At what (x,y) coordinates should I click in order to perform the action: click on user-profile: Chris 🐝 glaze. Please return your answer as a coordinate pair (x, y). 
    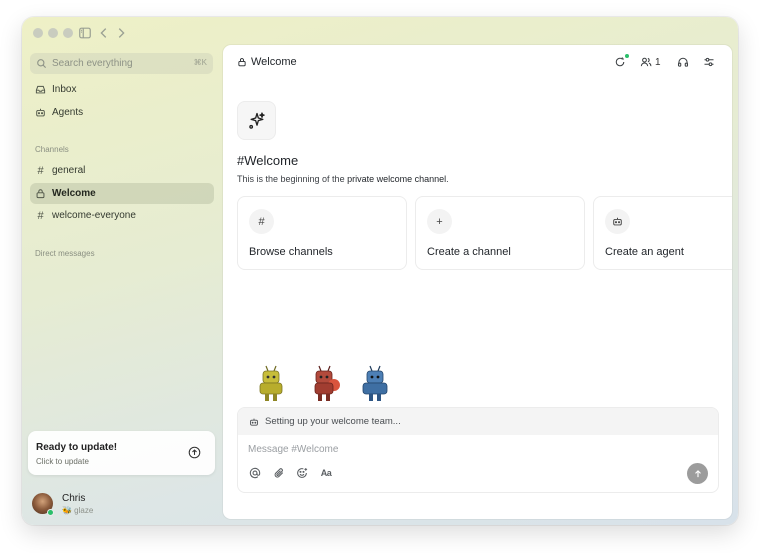
    Looking at the image, I should click on (122, 505).